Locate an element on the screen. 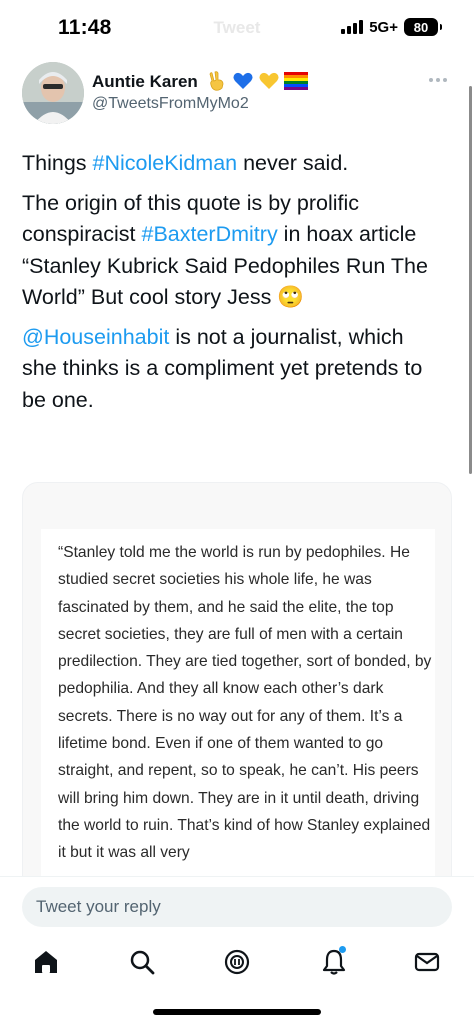  reply-input is located at coordinates (237, 907).